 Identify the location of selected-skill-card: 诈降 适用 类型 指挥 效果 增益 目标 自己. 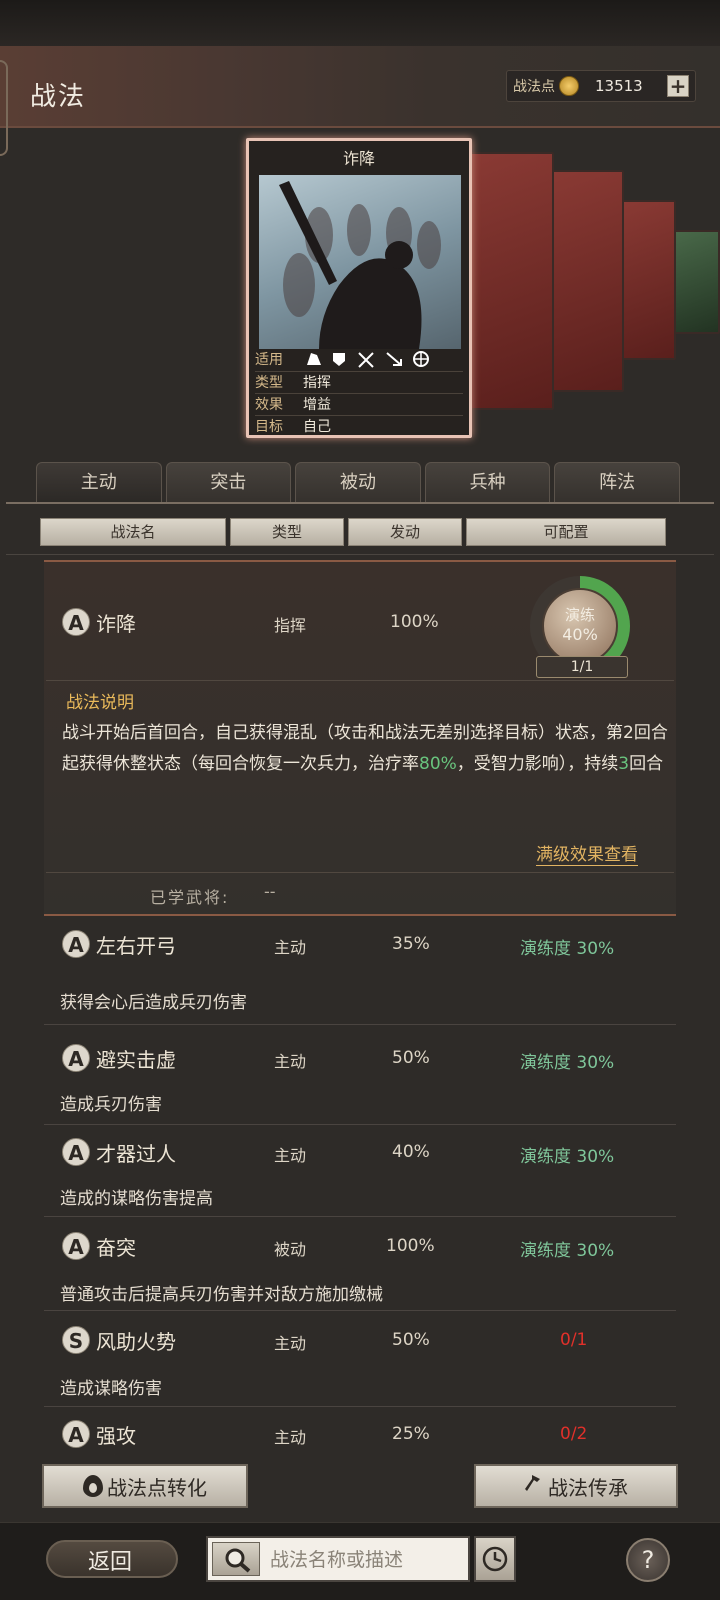
(359, 288).